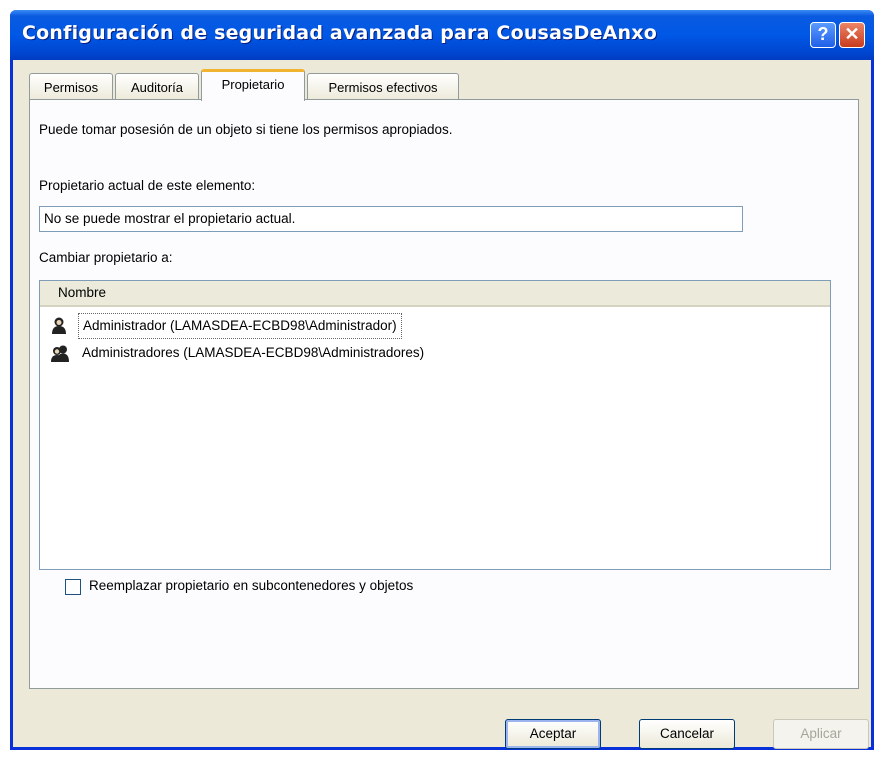  Describe the element at coordinates (253, 85) in the screenshot. I see `tab-propietario: Propietario` at that location.